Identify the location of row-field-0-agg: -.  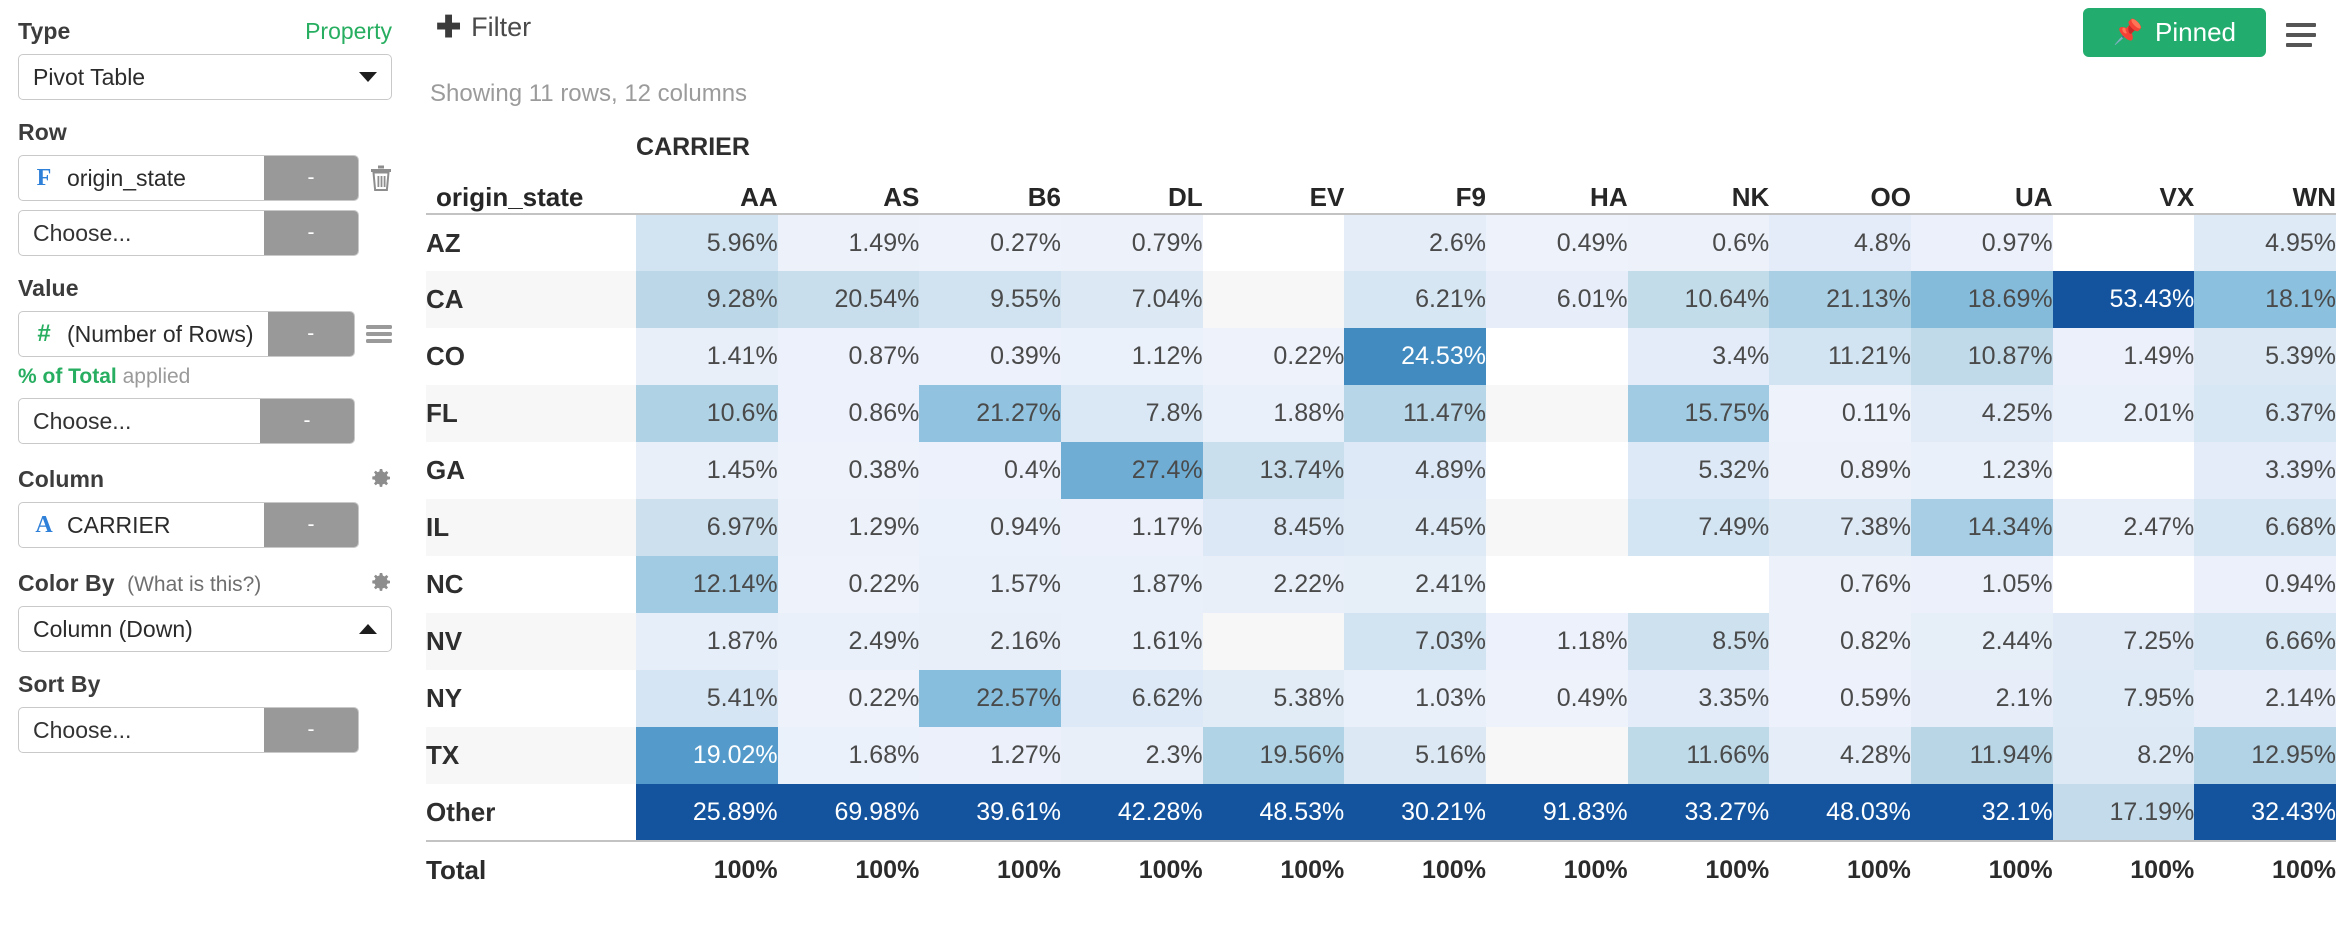
(311, 178).